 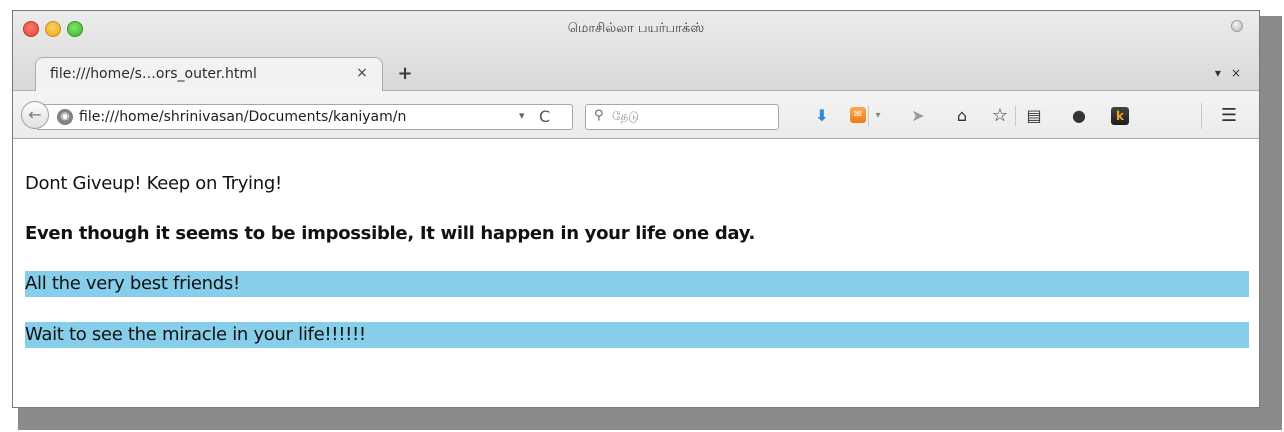 I want to click on bookmark-star-icon: ☆, so click(x=1000, y=116).